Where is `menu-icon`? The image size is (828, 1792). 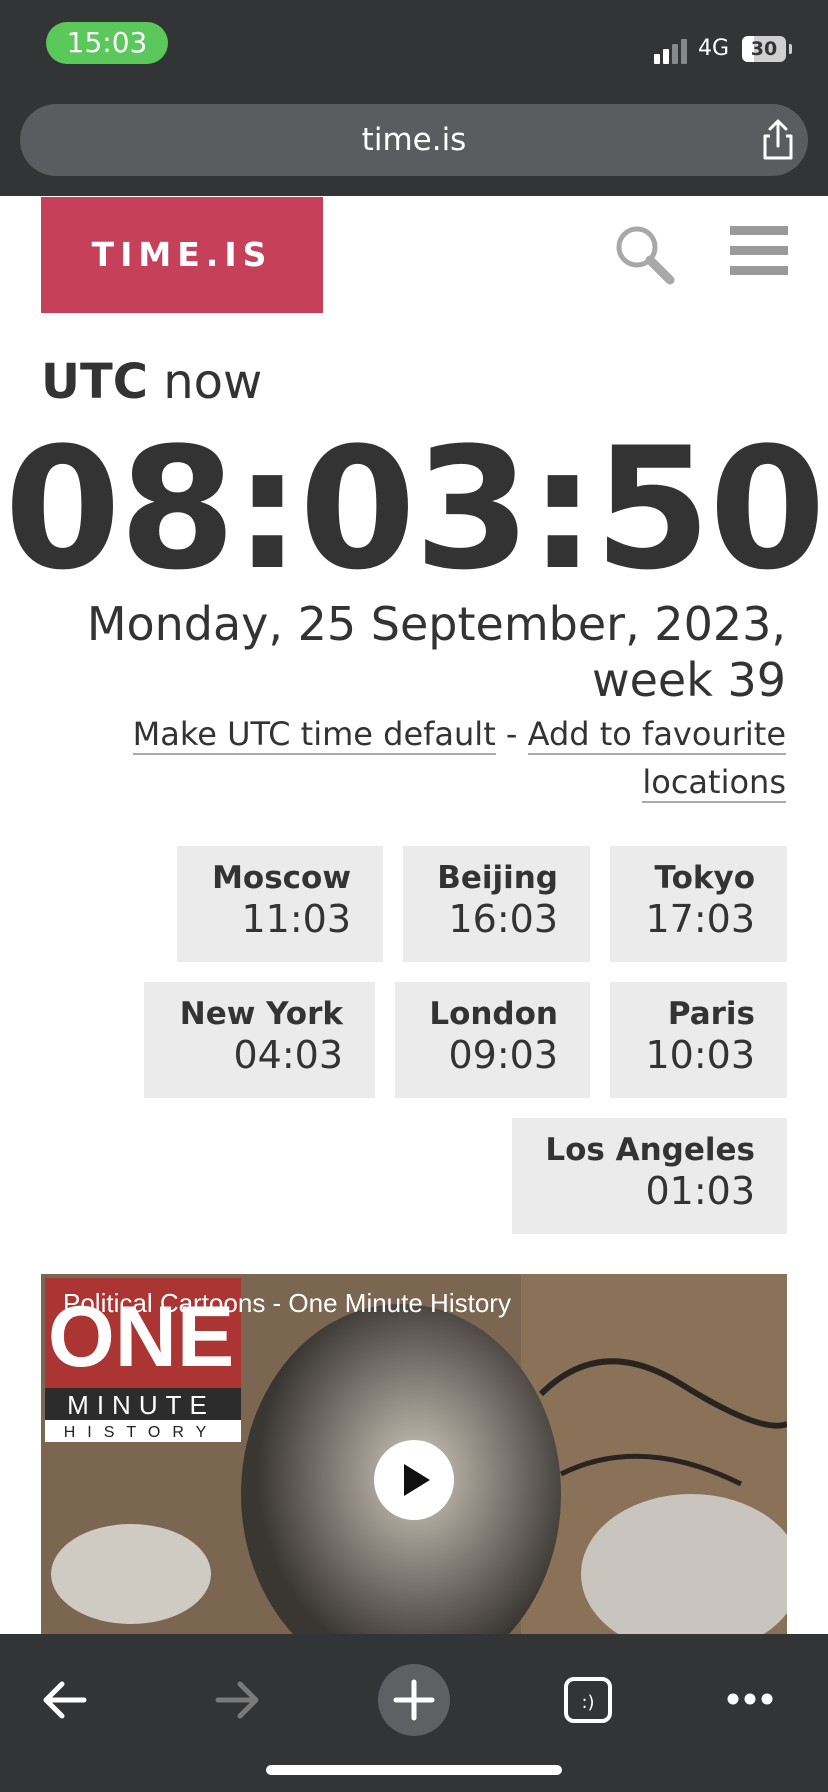
menu-icon is located at coordinates (759, 251).